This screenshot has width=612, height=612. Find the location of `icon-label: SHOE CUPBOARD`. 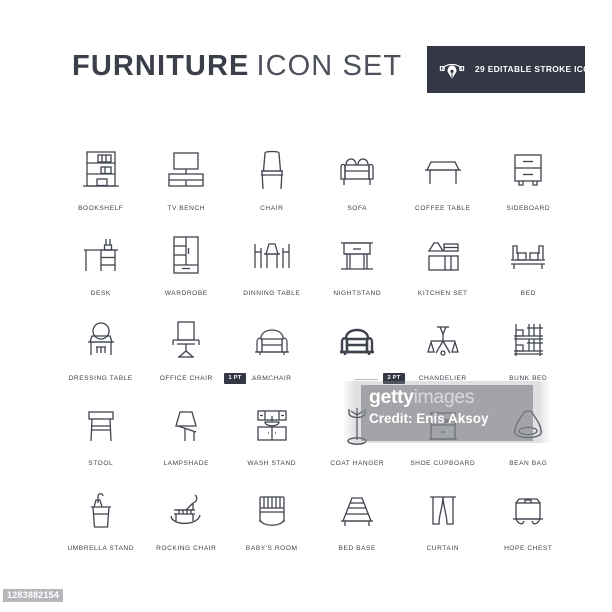

icon-label: SHOE CUPBOARD is located at coordinates (443, 463).